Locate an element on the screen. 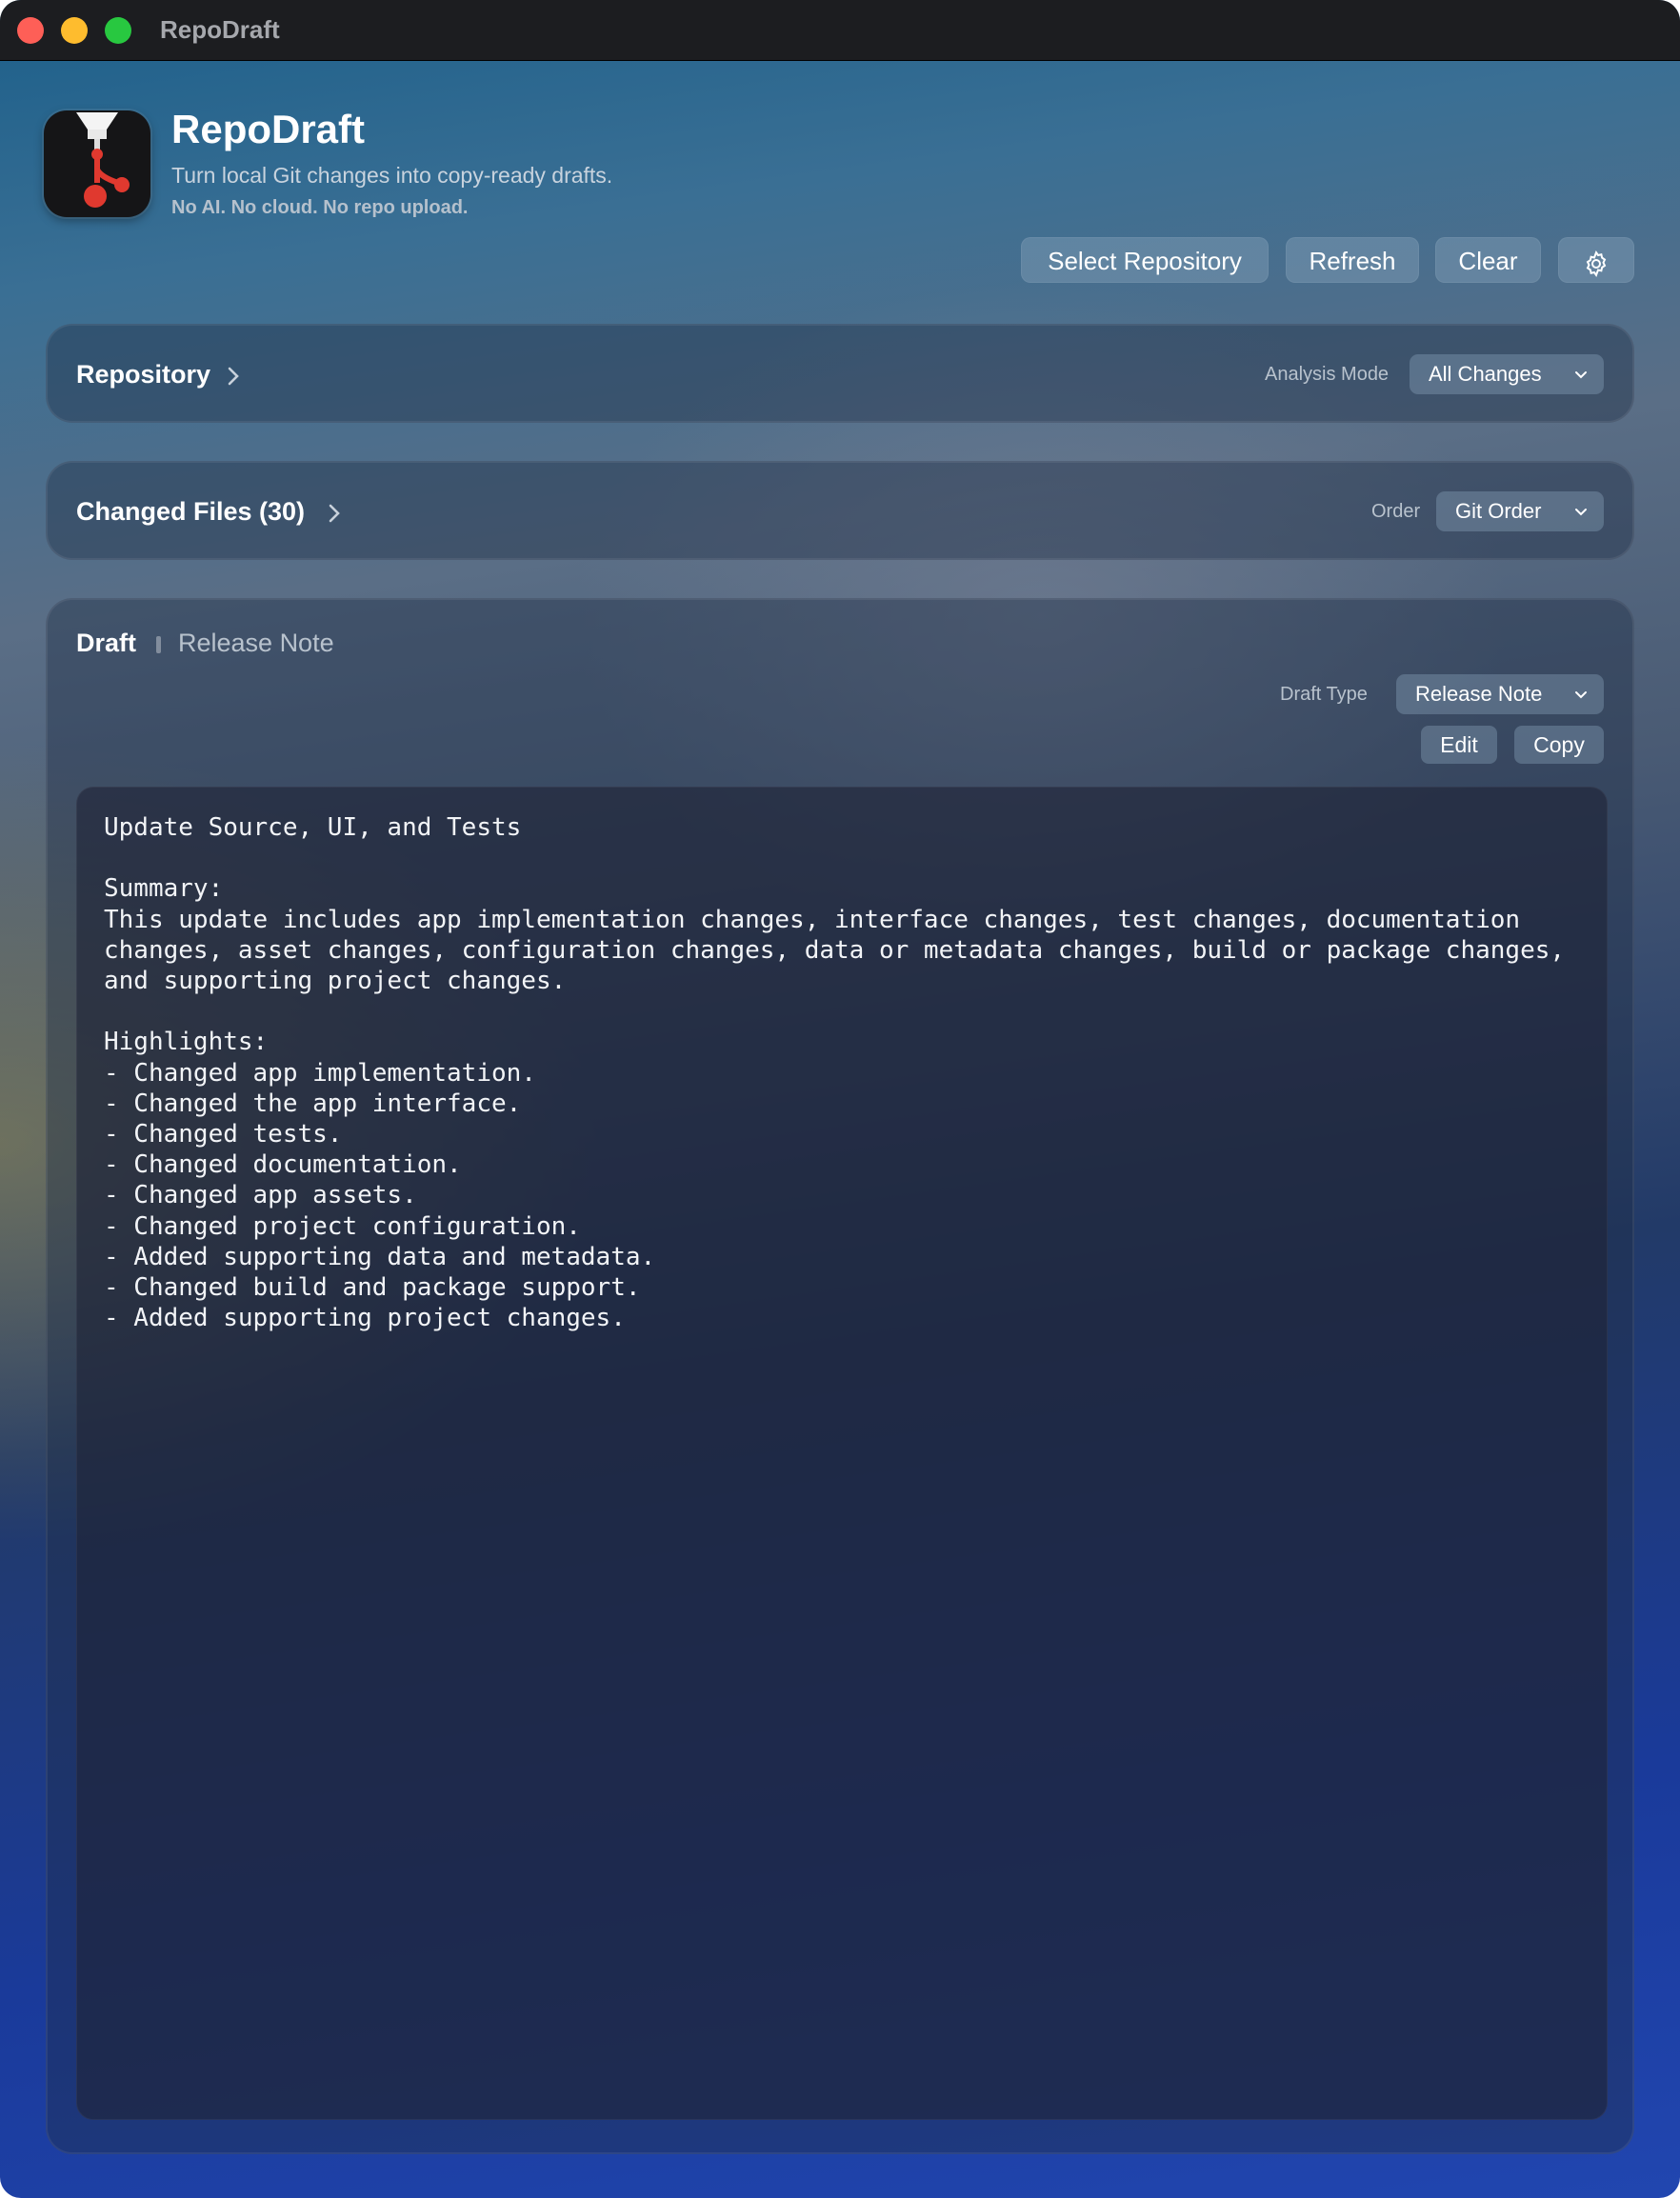 The image size is (1680, 2198). app-name: RepoDraft is located at coordinates (268, 129).